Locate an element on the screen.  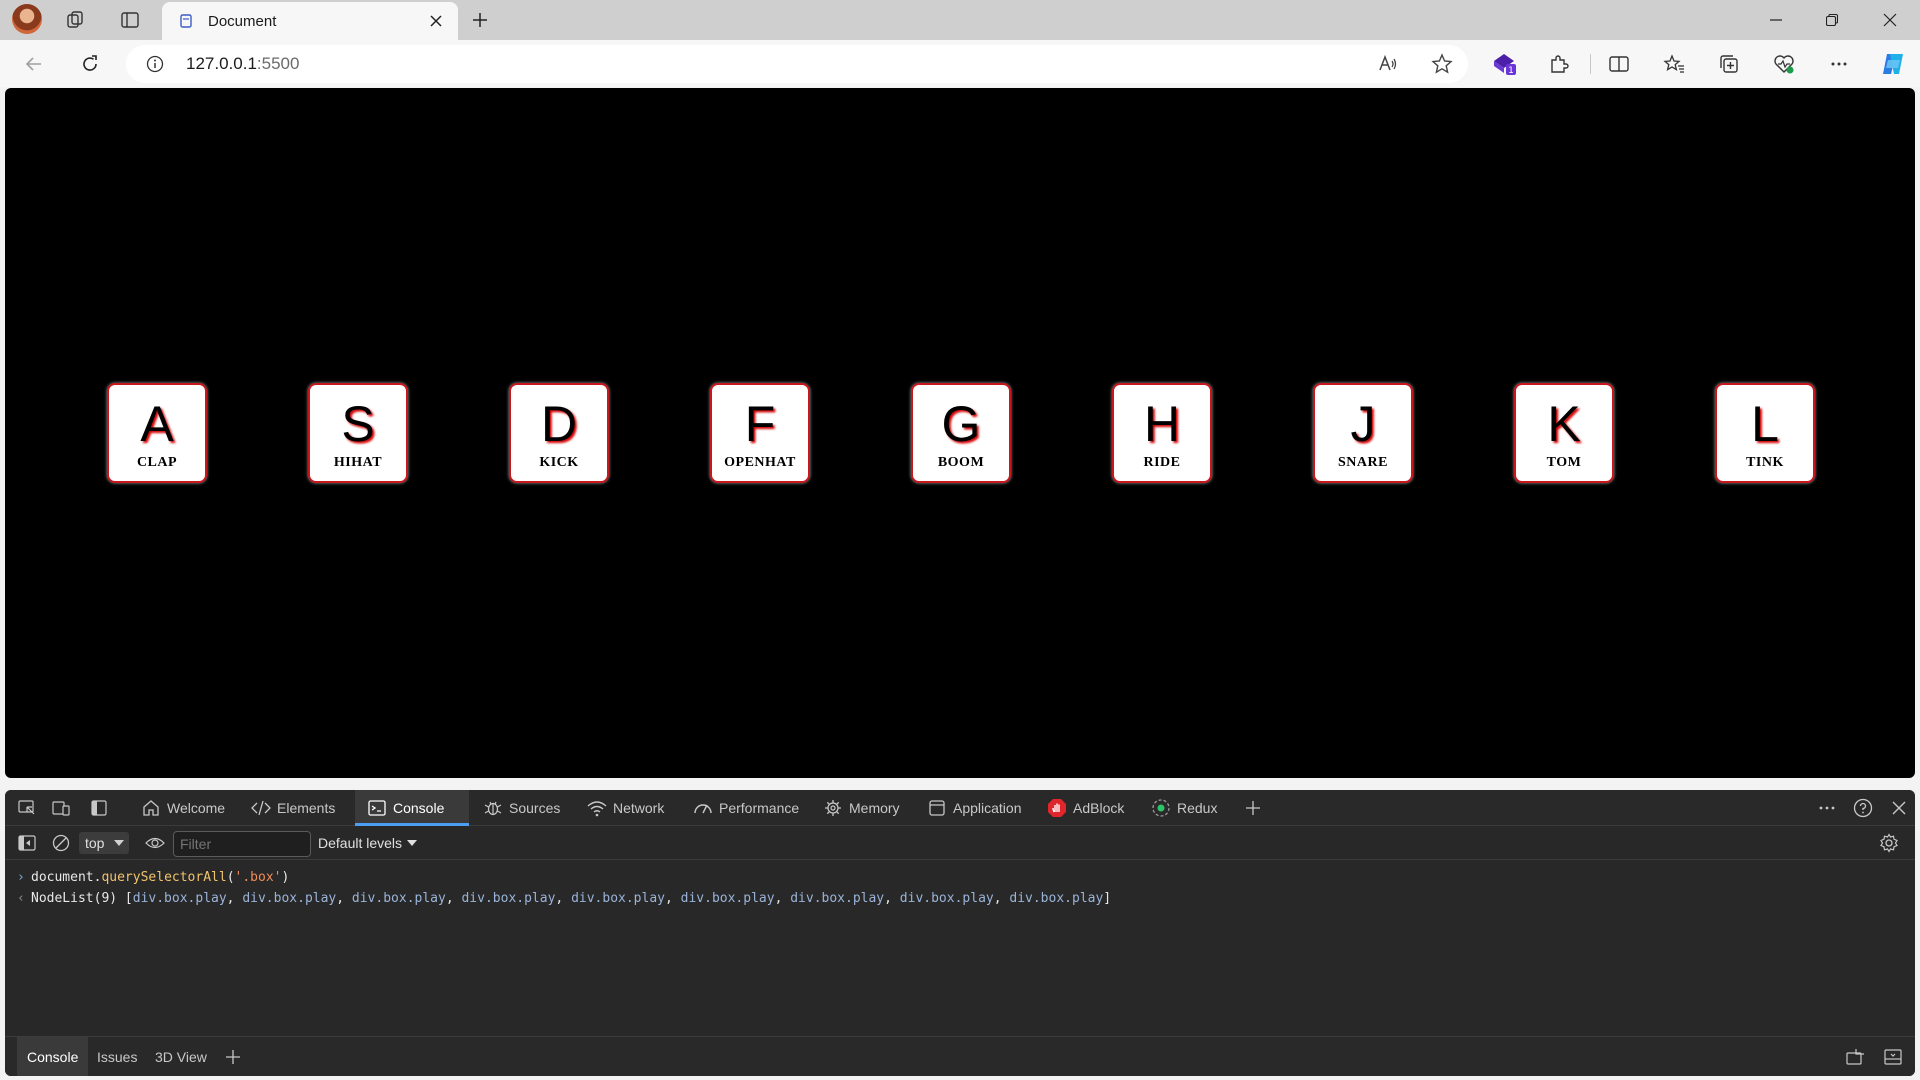
extension-badge-icon: 1 is located at coordinates (1505, 64).